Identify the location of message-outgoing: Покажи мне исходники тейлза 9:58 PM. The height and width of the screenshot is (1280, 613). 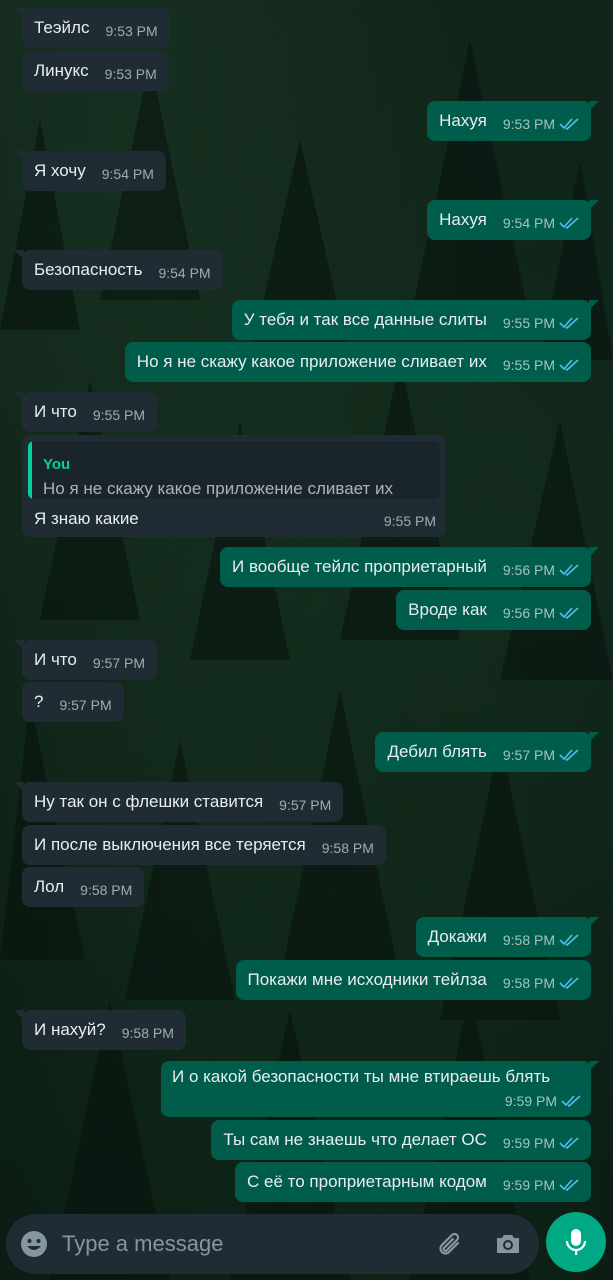
(413, 980).